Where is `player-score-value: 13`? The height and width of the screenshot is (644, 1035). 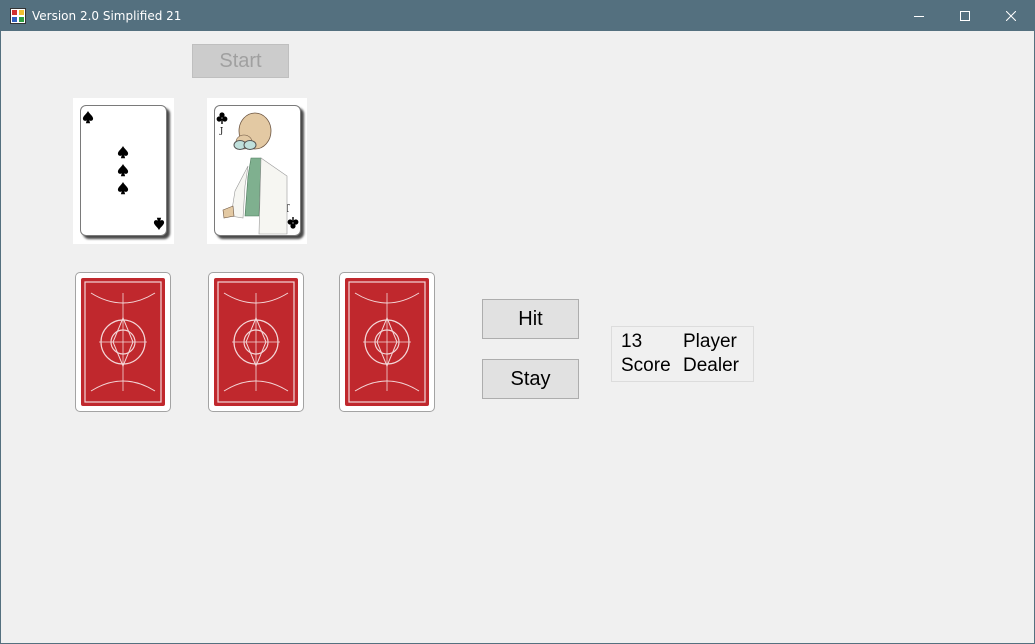 player-score-value: 13 is located at coordinates (632, 341).